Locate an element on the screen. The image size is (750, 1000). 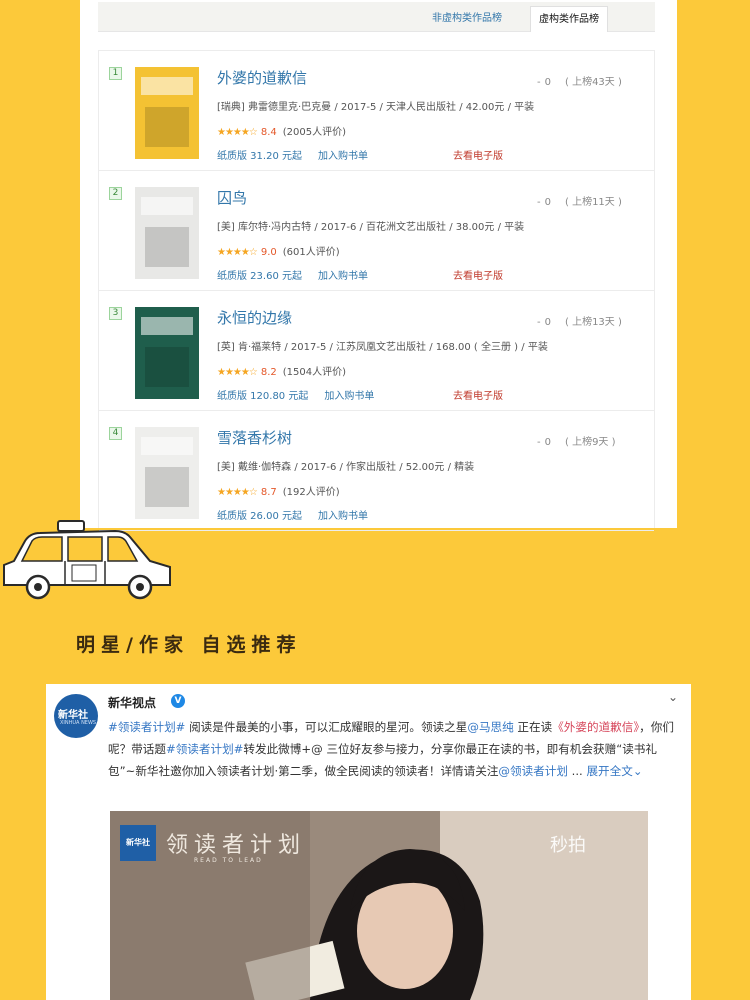
miaopai-watermark: 秒拍 is located at coordinates (568, 845).